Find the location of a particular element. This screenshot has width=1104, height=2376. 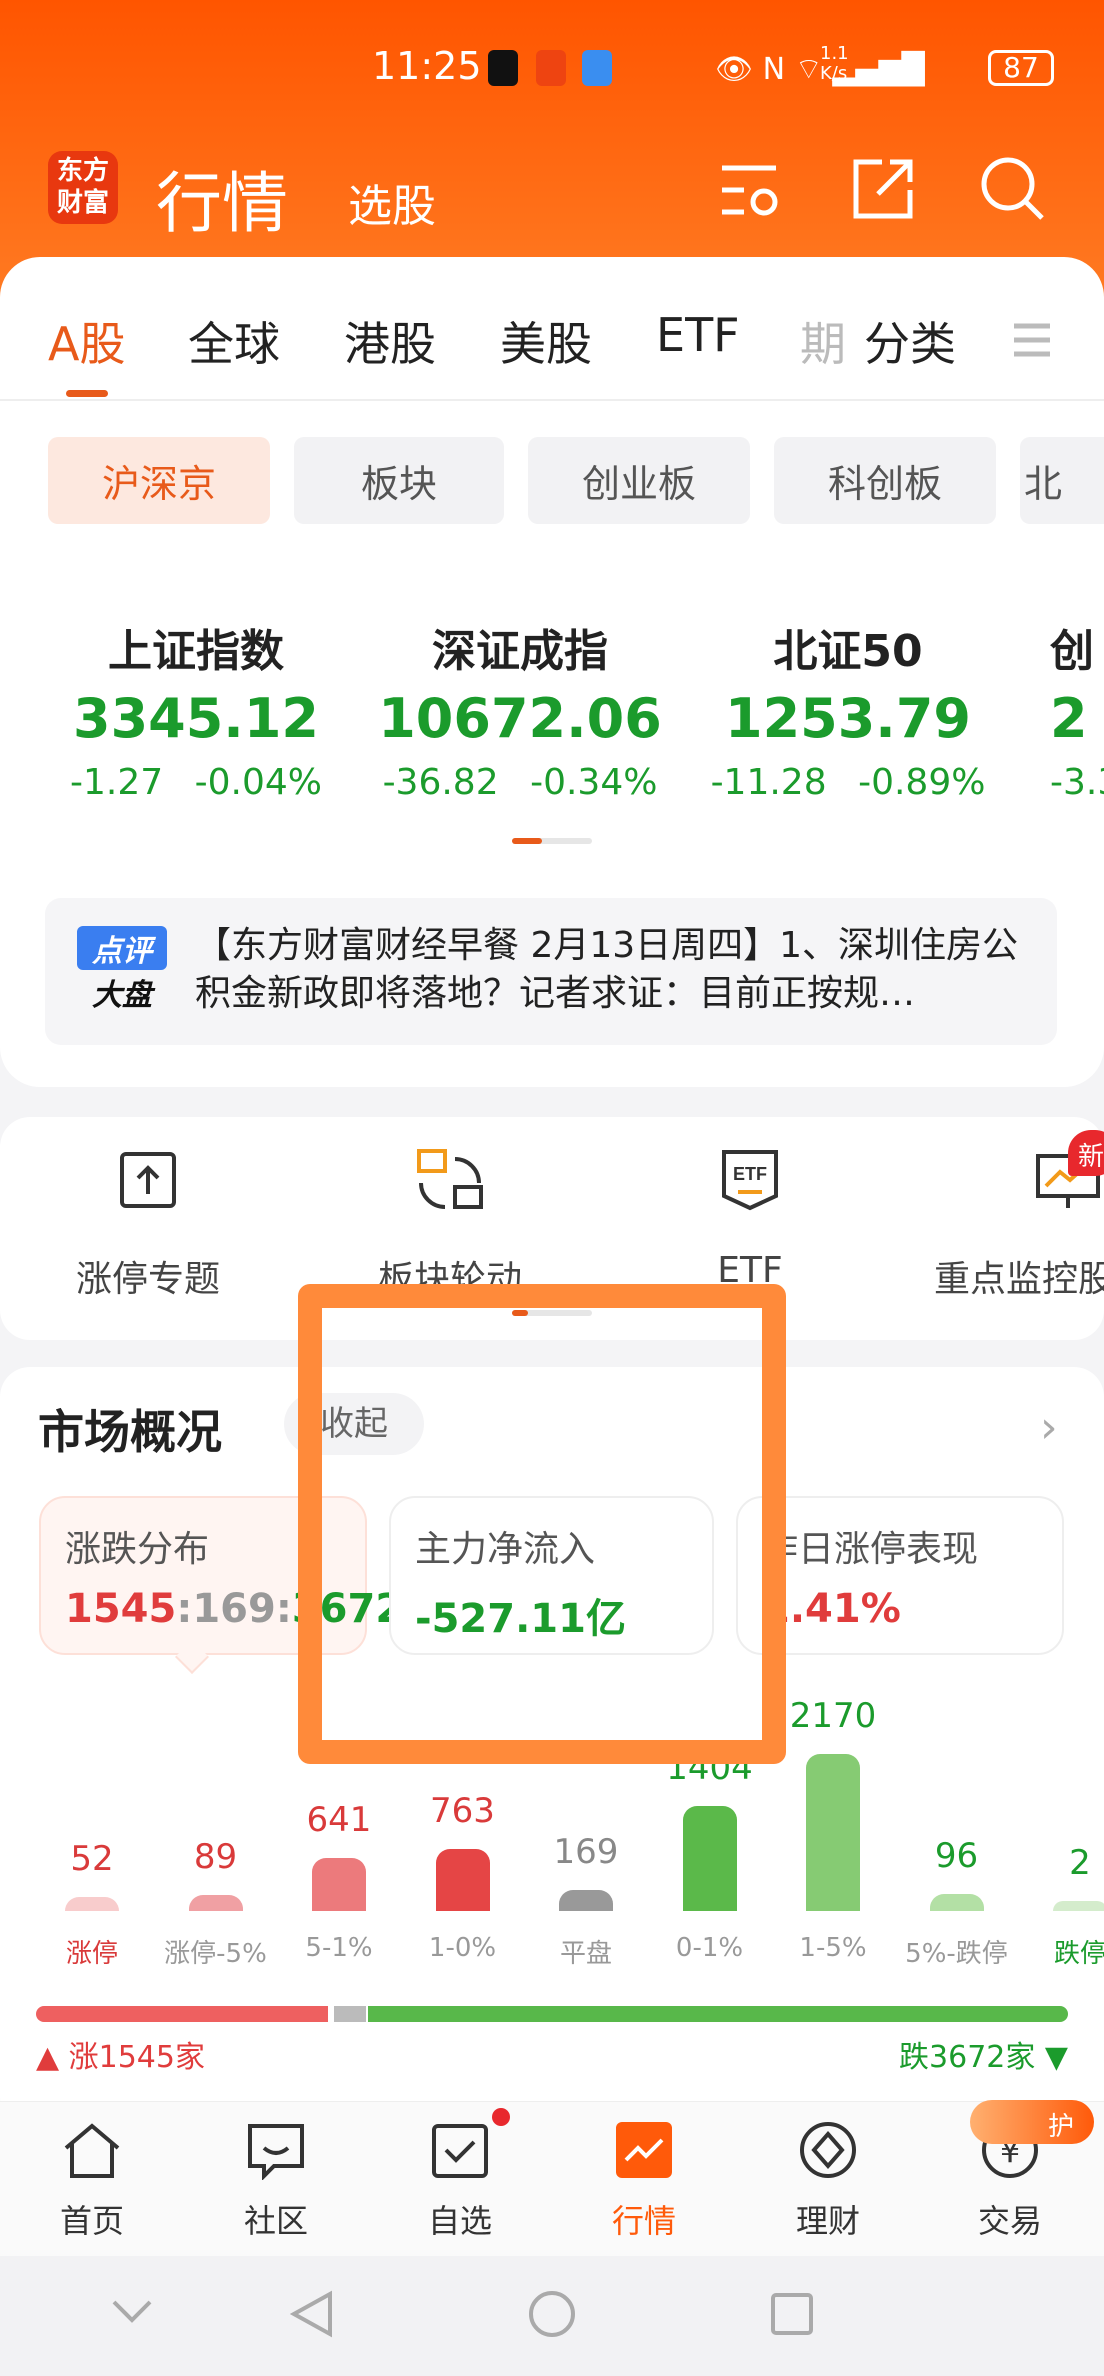

bar-value-label: 641 is located at coordinates (339, 1819).